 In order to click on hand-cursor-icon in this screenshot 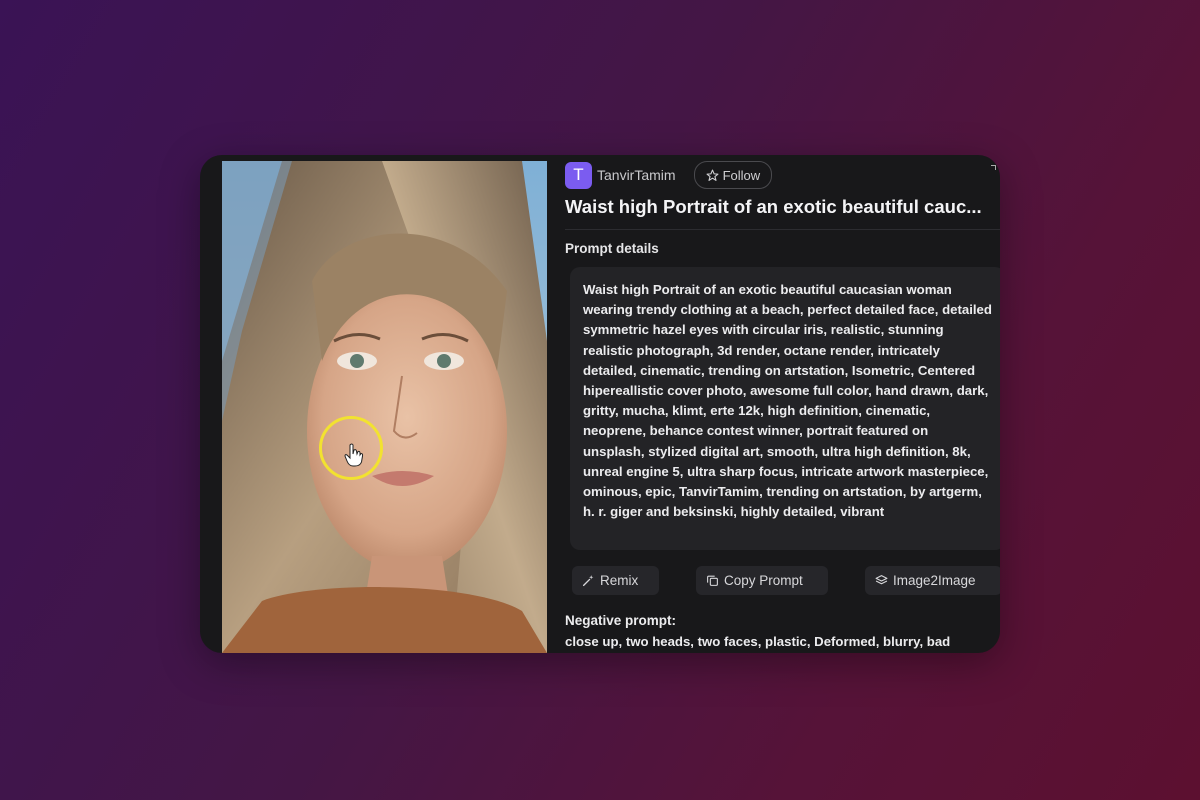, I will do `click(354, 455)`.